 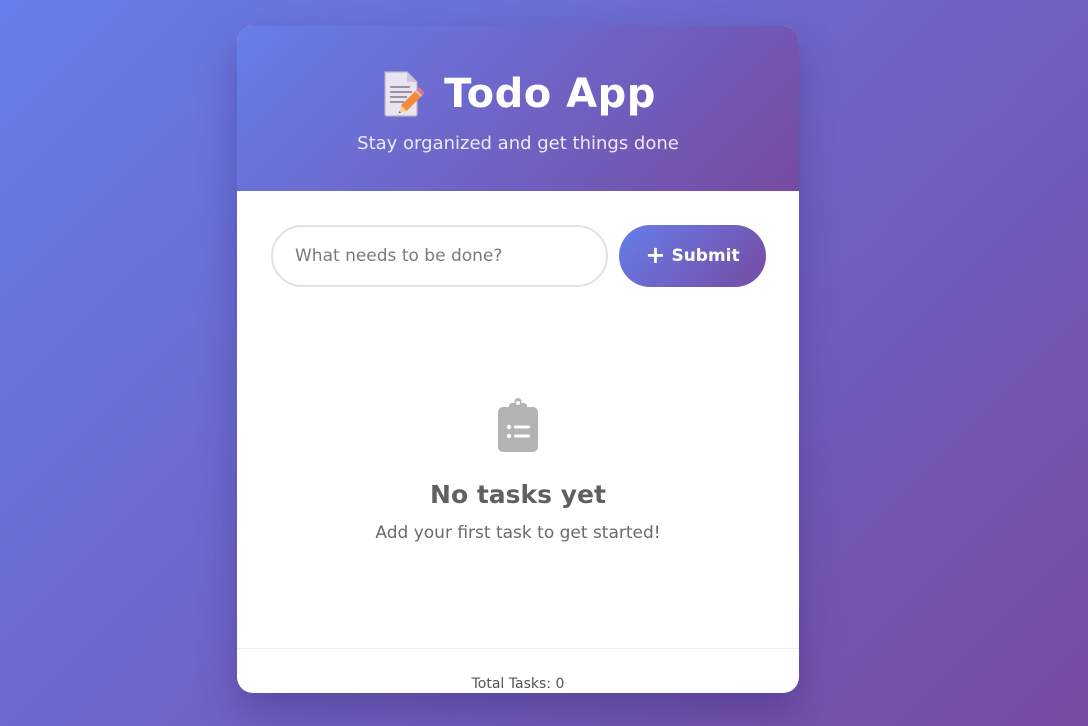 I want to click on submit-button: + Submit, so click(x=692, y=256).